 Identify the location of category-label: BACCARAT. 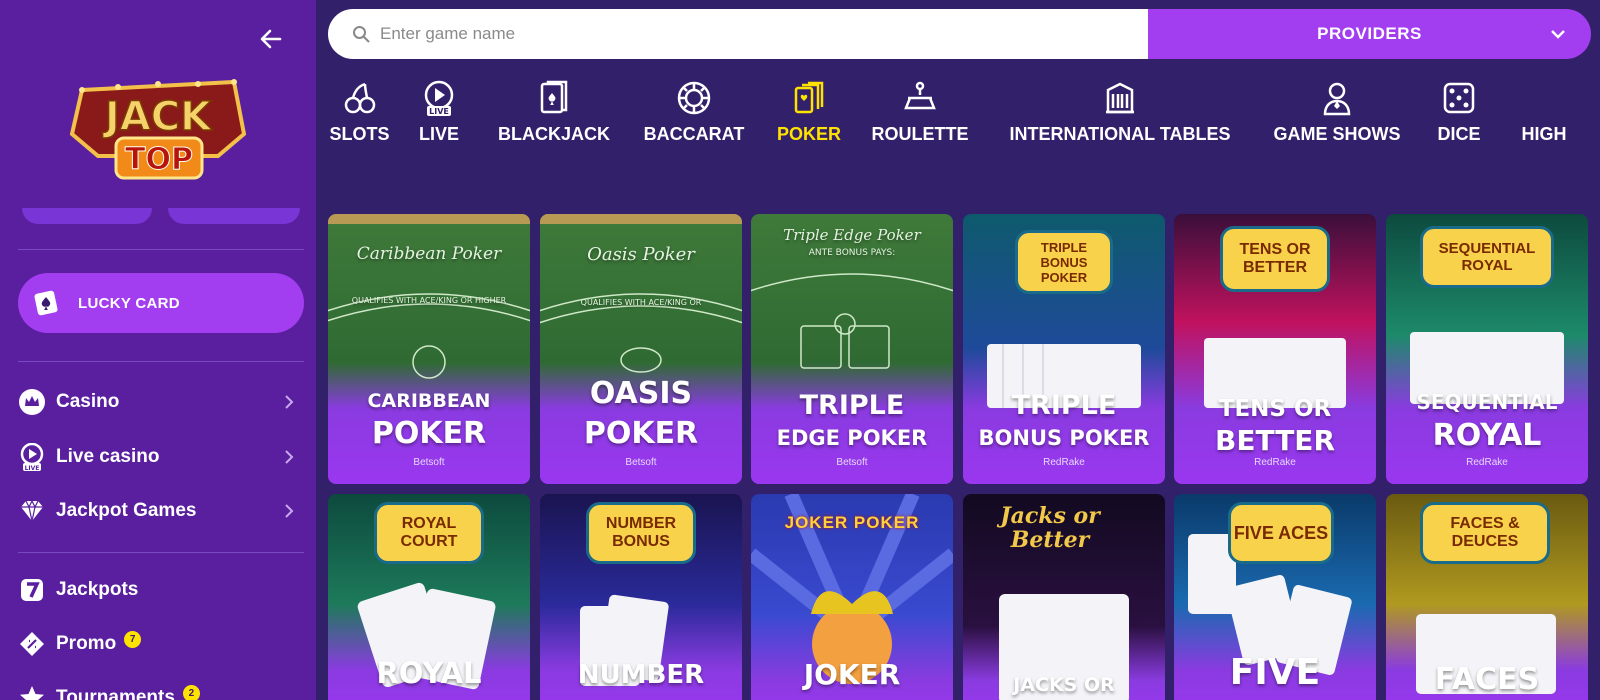
(694, 134).